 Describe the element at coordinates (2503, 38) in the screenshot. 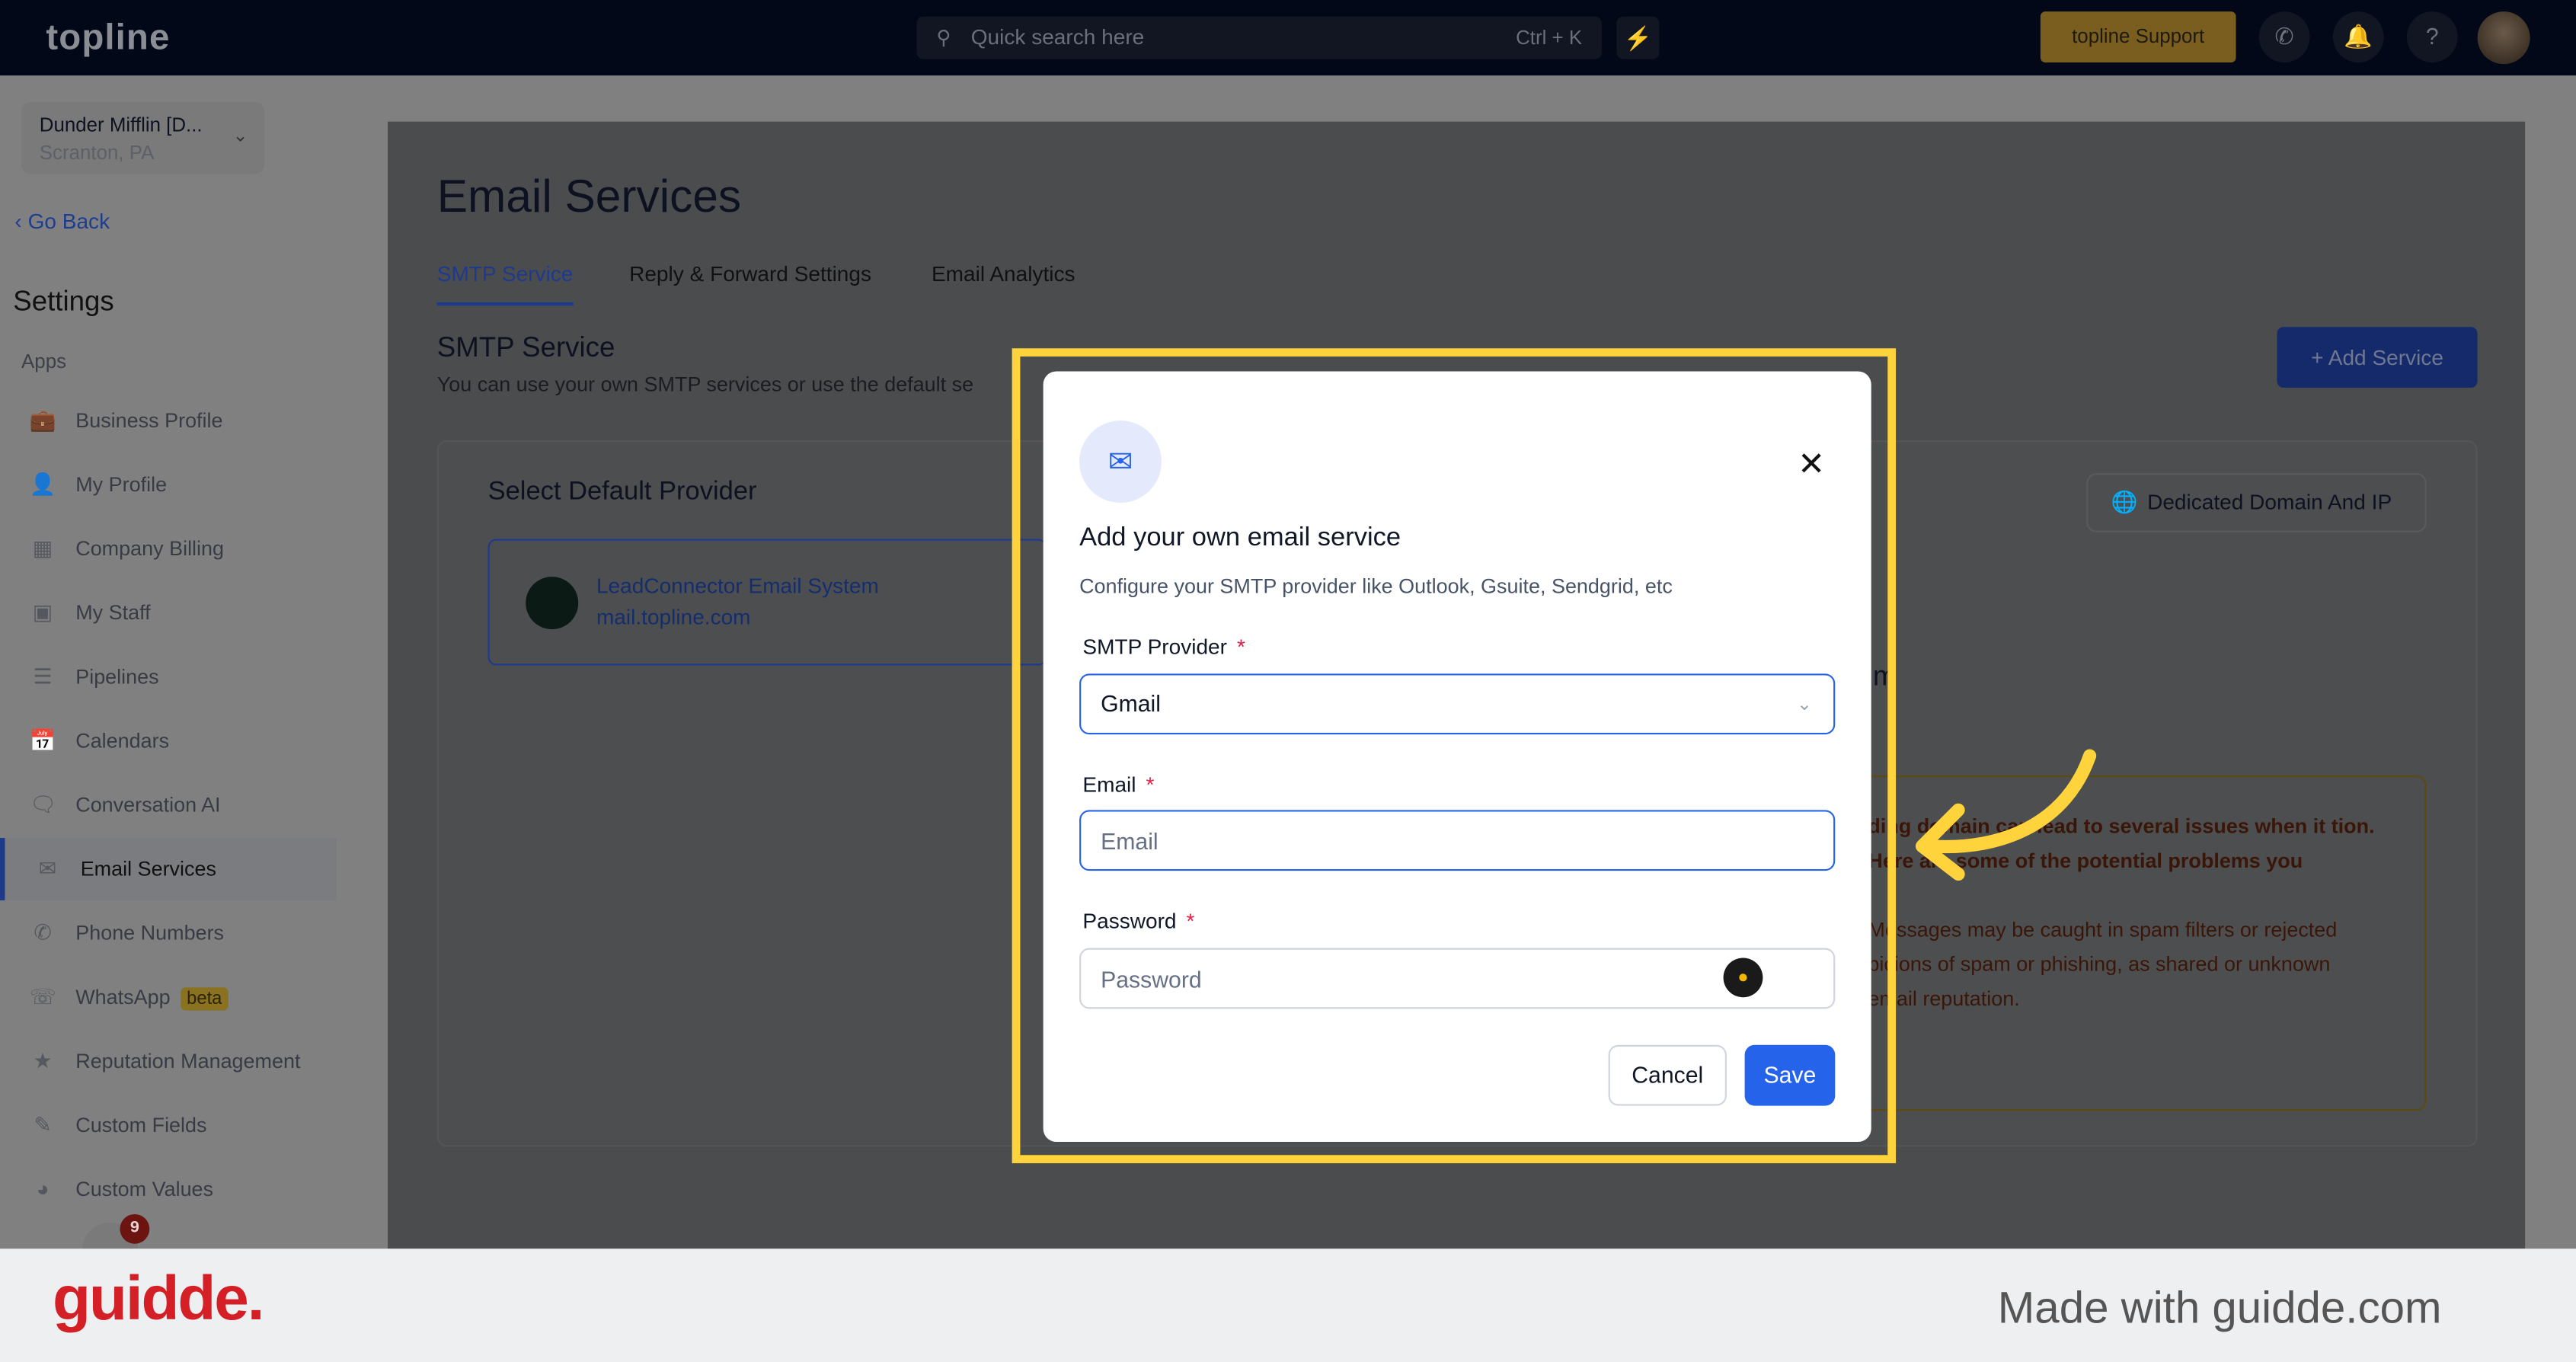

I see `avatar` at that location.